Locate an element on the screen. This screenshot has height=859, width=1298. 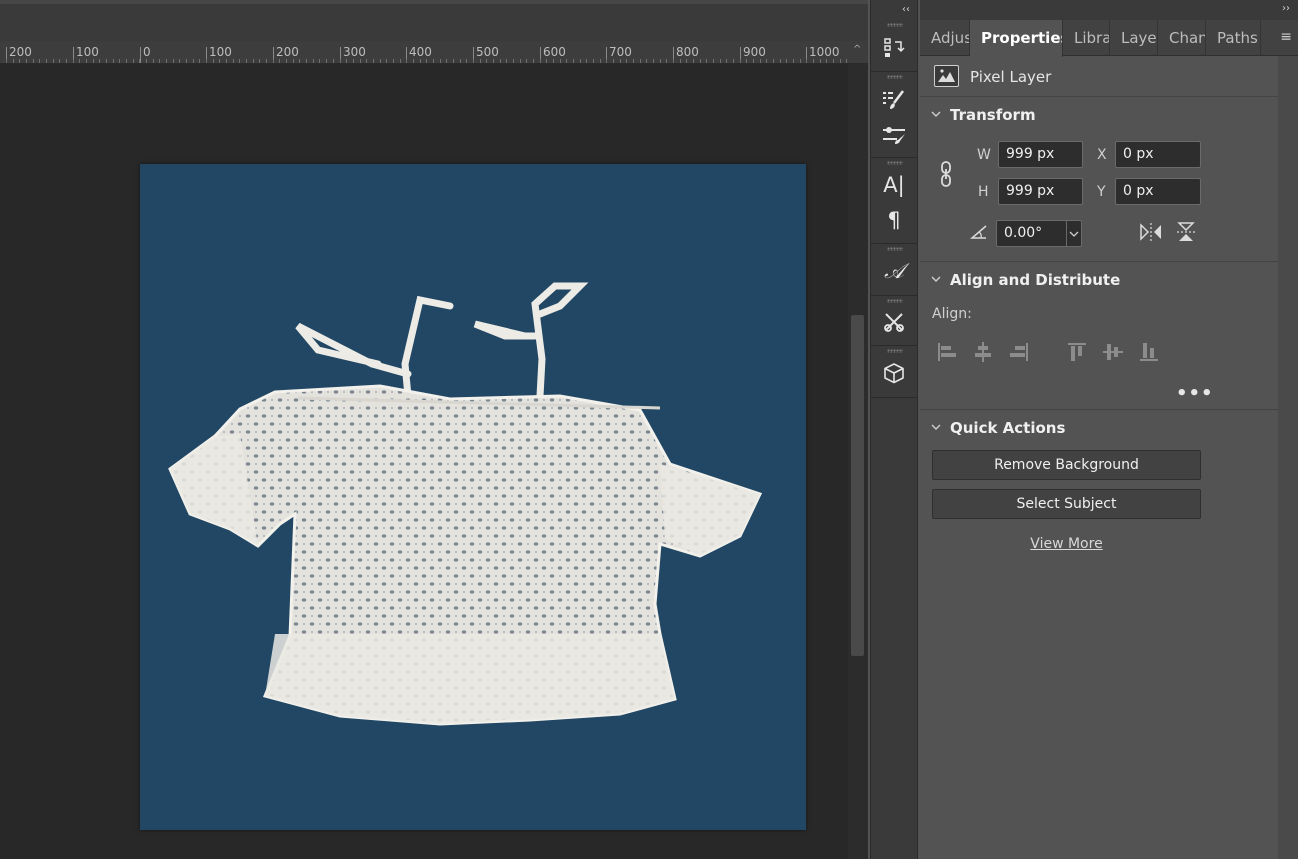
quick-actions-section-header: Quick Actions is located at coordinates (1099, 429).